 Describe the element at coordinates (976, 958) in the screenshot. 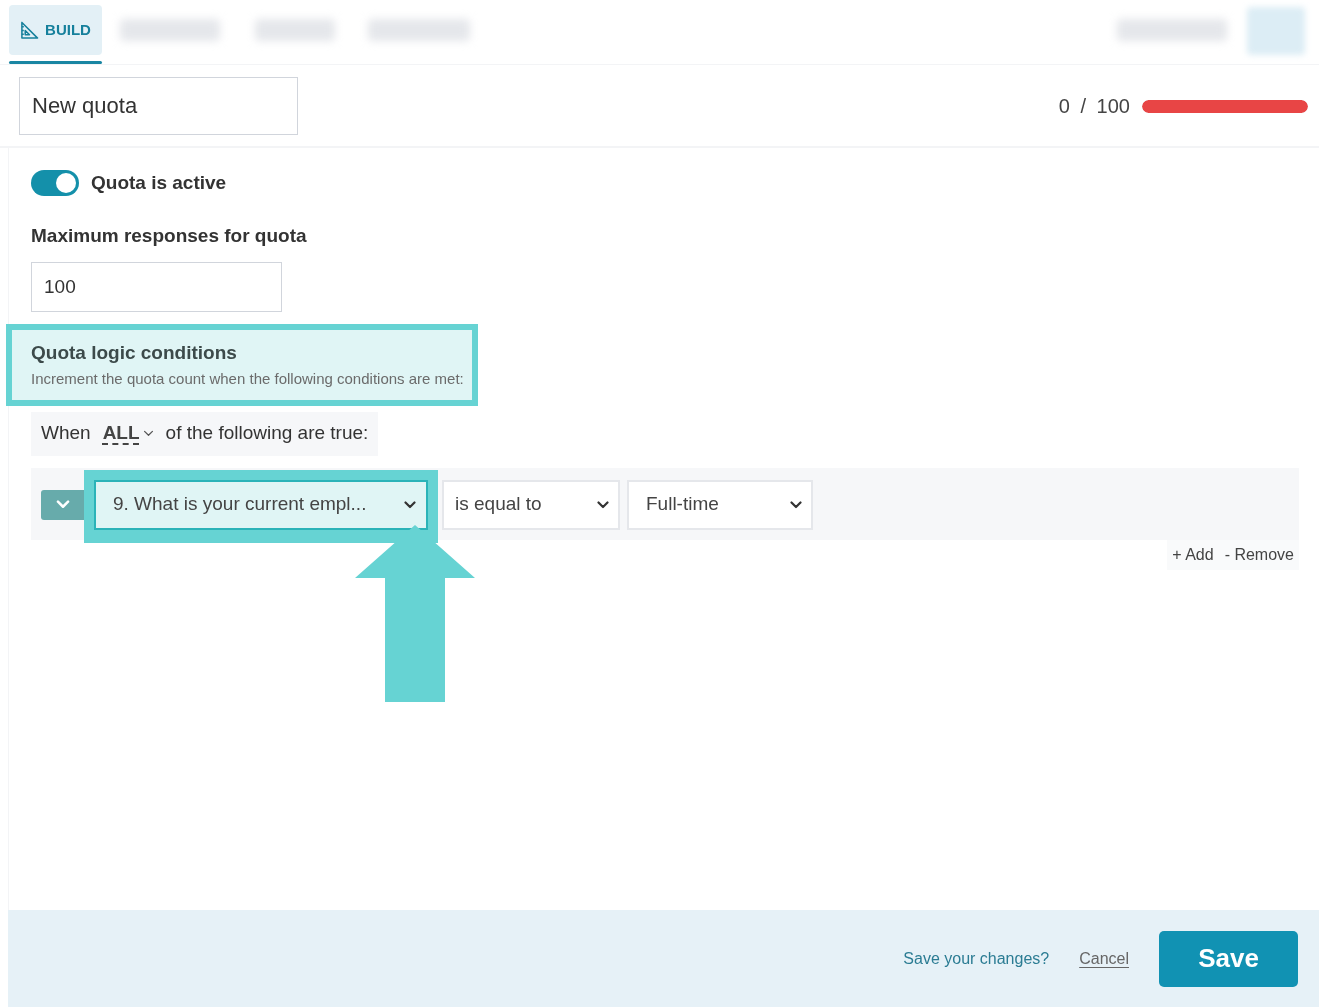

I see `save-prompt: Save your changes?` at that location.